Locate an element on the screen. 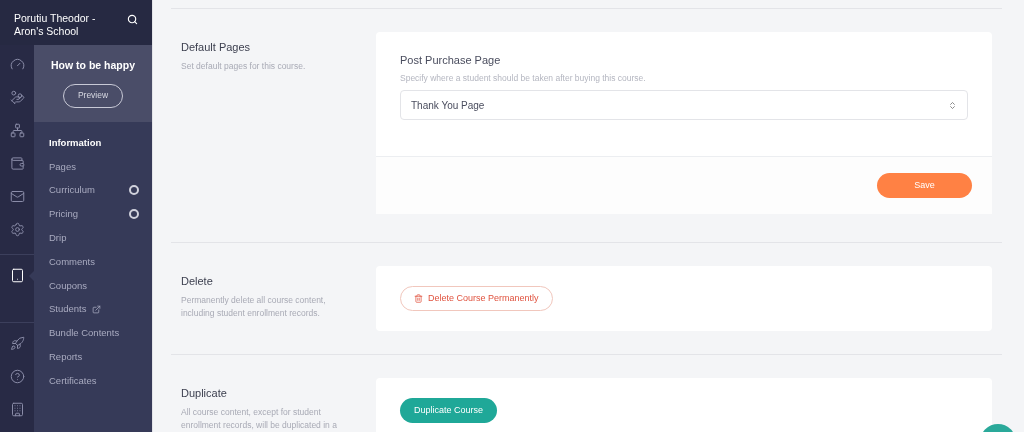 The image size is (1024, 432). nav-label: Pages is located at coordinates (62, 166).